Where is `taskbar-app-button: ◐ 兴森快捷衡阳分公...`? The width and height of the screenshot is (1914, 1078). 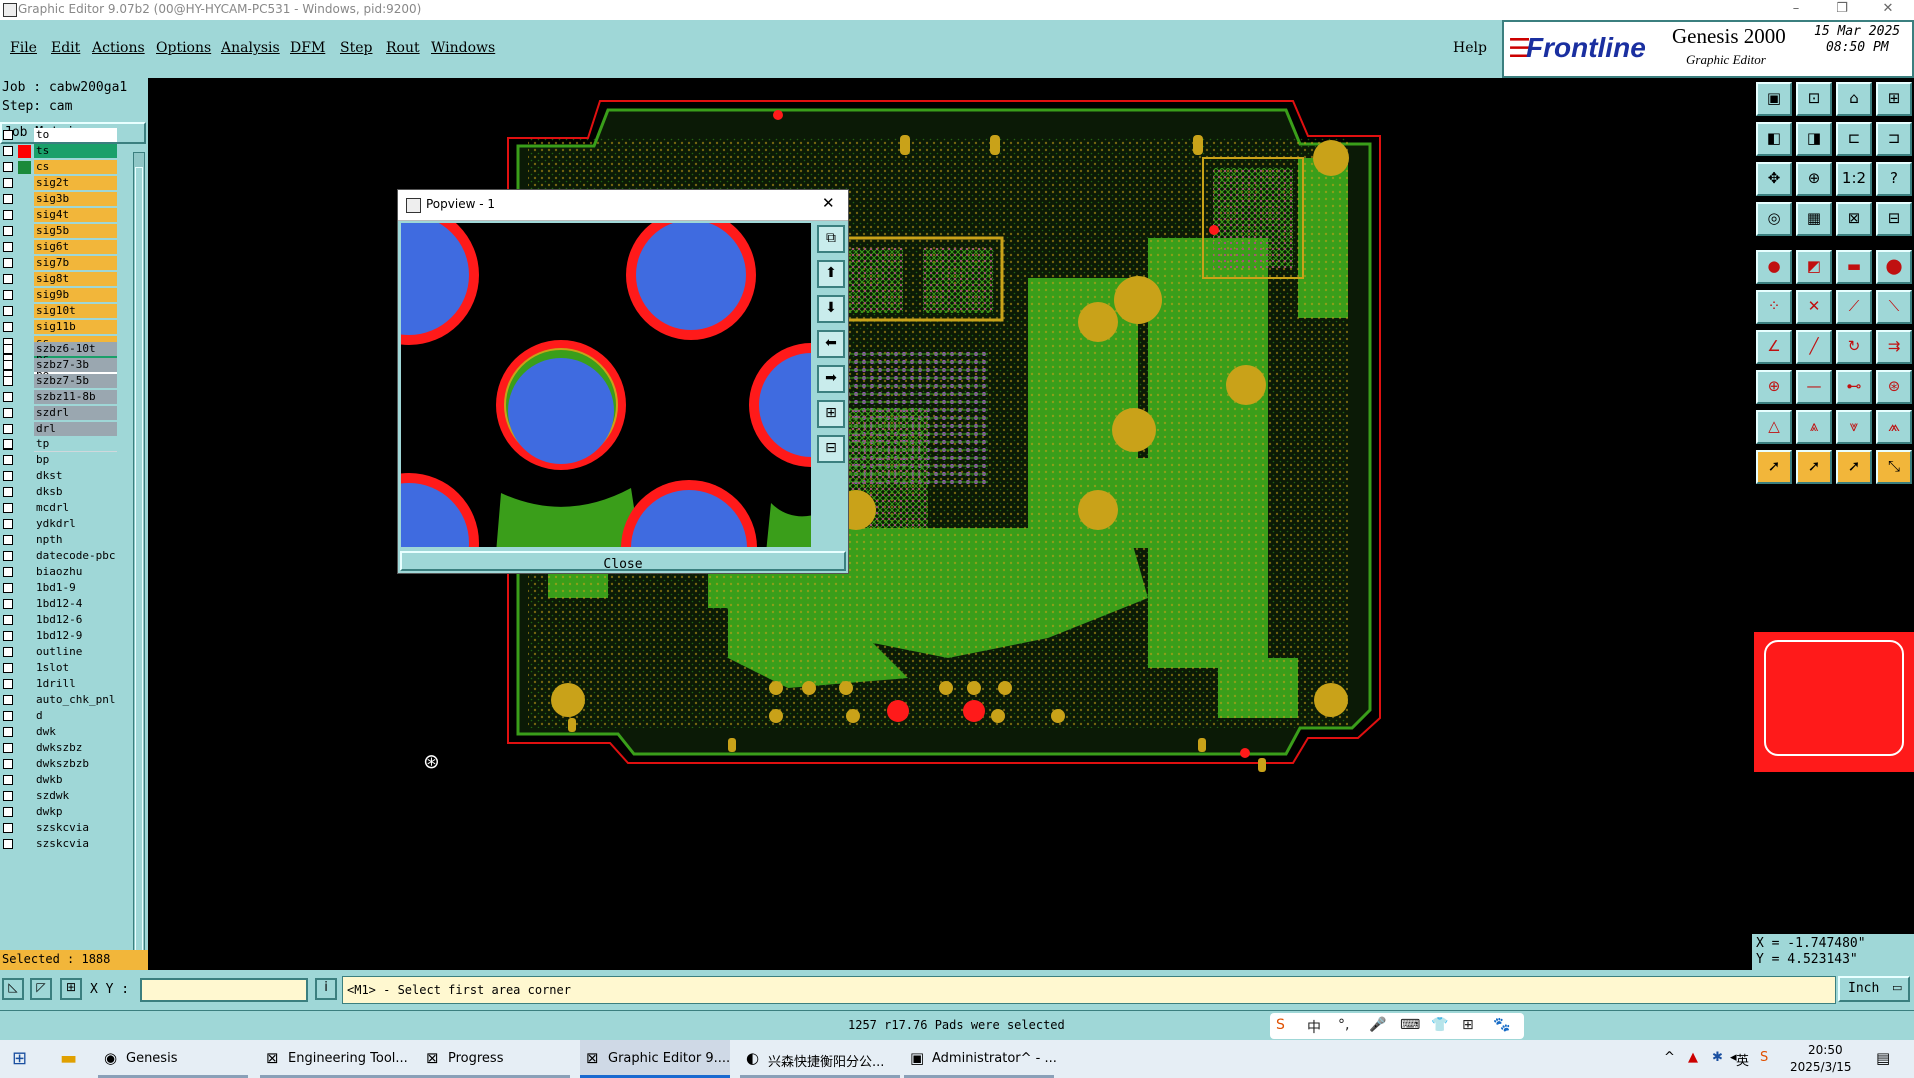
taskbar-app-button: ◐ 兴森快捷衡阳分公... is located at coordinates (820, 1059).